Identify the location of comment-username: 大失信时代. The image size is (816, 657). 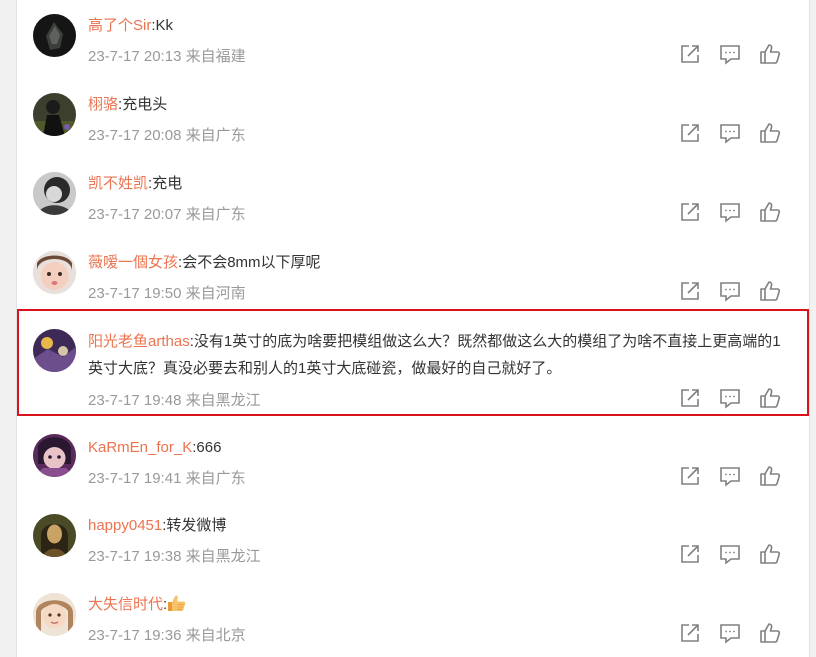
(125, 604).